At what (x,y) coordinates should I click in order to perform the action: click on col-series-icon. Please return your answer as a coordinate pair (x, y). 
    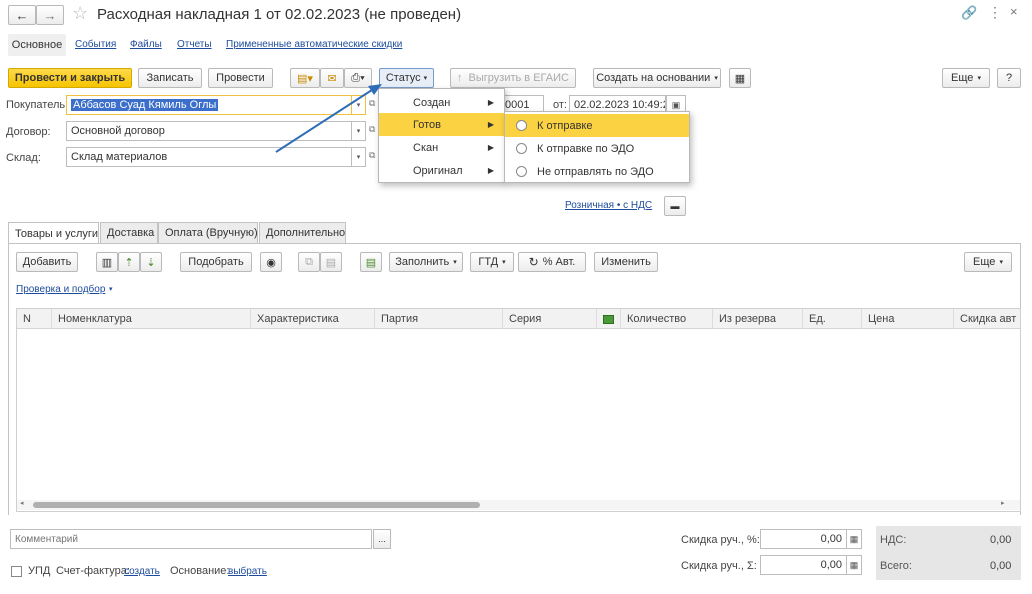
    Looking at the image, I should click on (608, 319).